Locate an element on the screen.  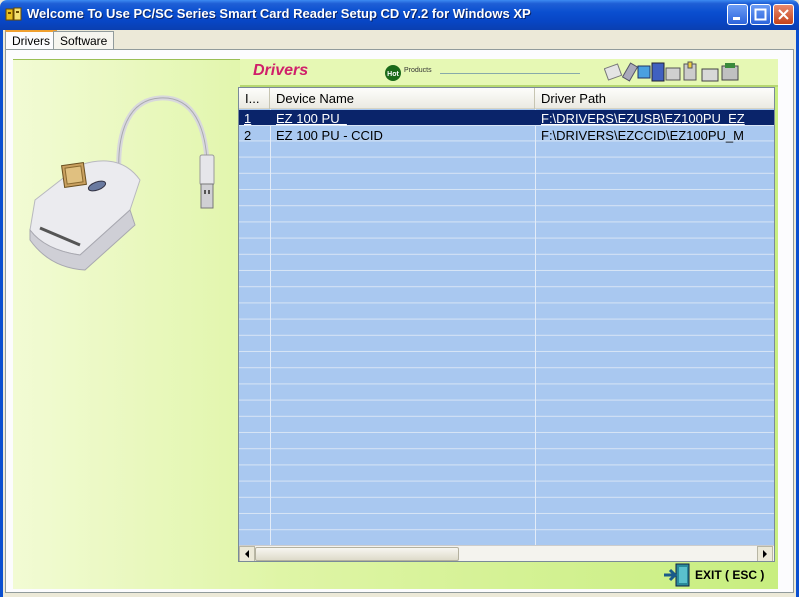
row-index: 2 is located at coordinates (248, 135).